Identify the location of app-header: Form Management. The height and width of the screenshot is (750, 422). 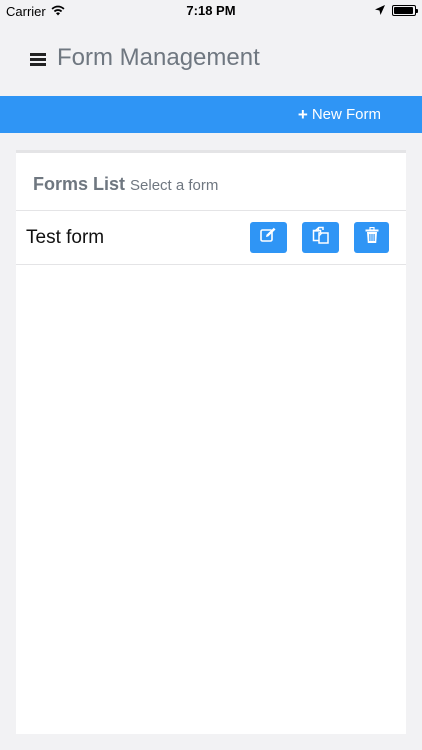
(211, 59).